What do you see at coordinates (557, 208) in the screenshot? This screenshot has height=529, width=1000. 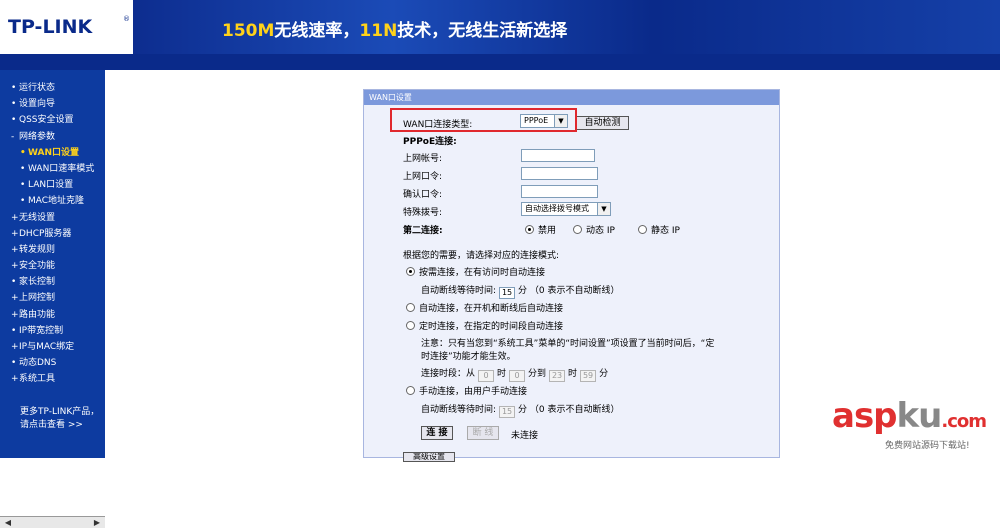 I see `special-dial-value: 自动选择拨号模式` at bounding box center [557, 208].